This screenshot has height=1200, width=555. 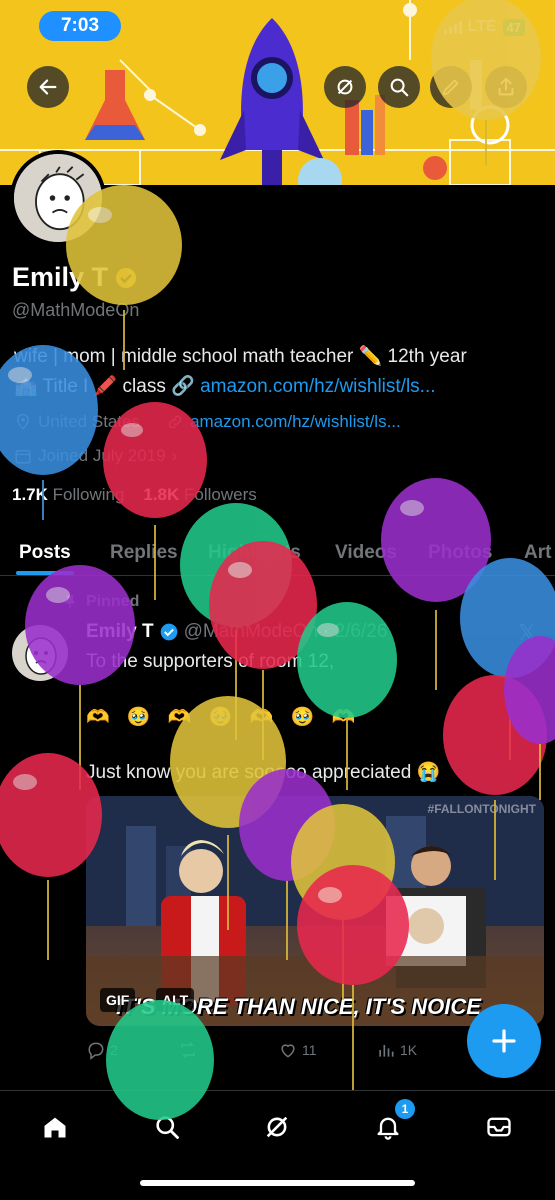 I want to click on media-watermark: #FALLONTONIGHT, so click(x=481, y=809).